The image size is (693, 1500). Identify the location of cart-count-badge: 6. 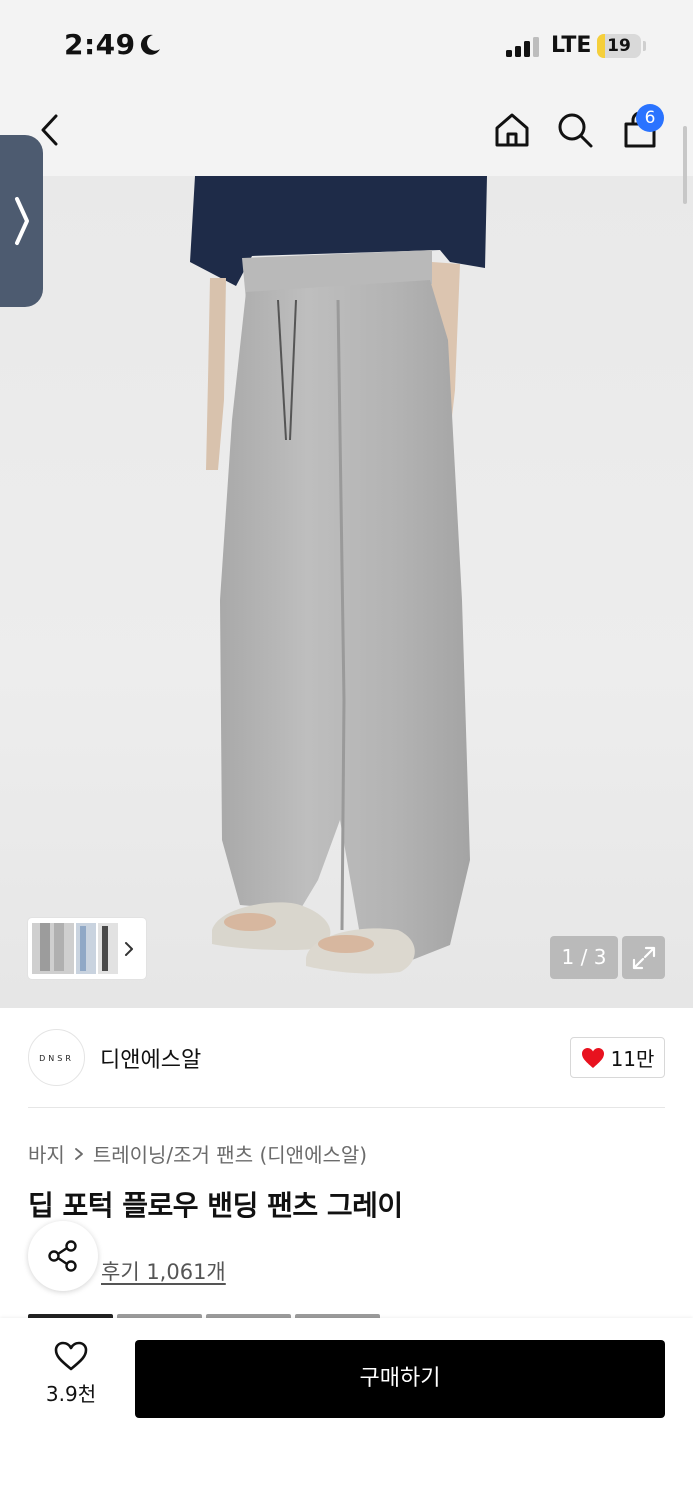
(650, 118).